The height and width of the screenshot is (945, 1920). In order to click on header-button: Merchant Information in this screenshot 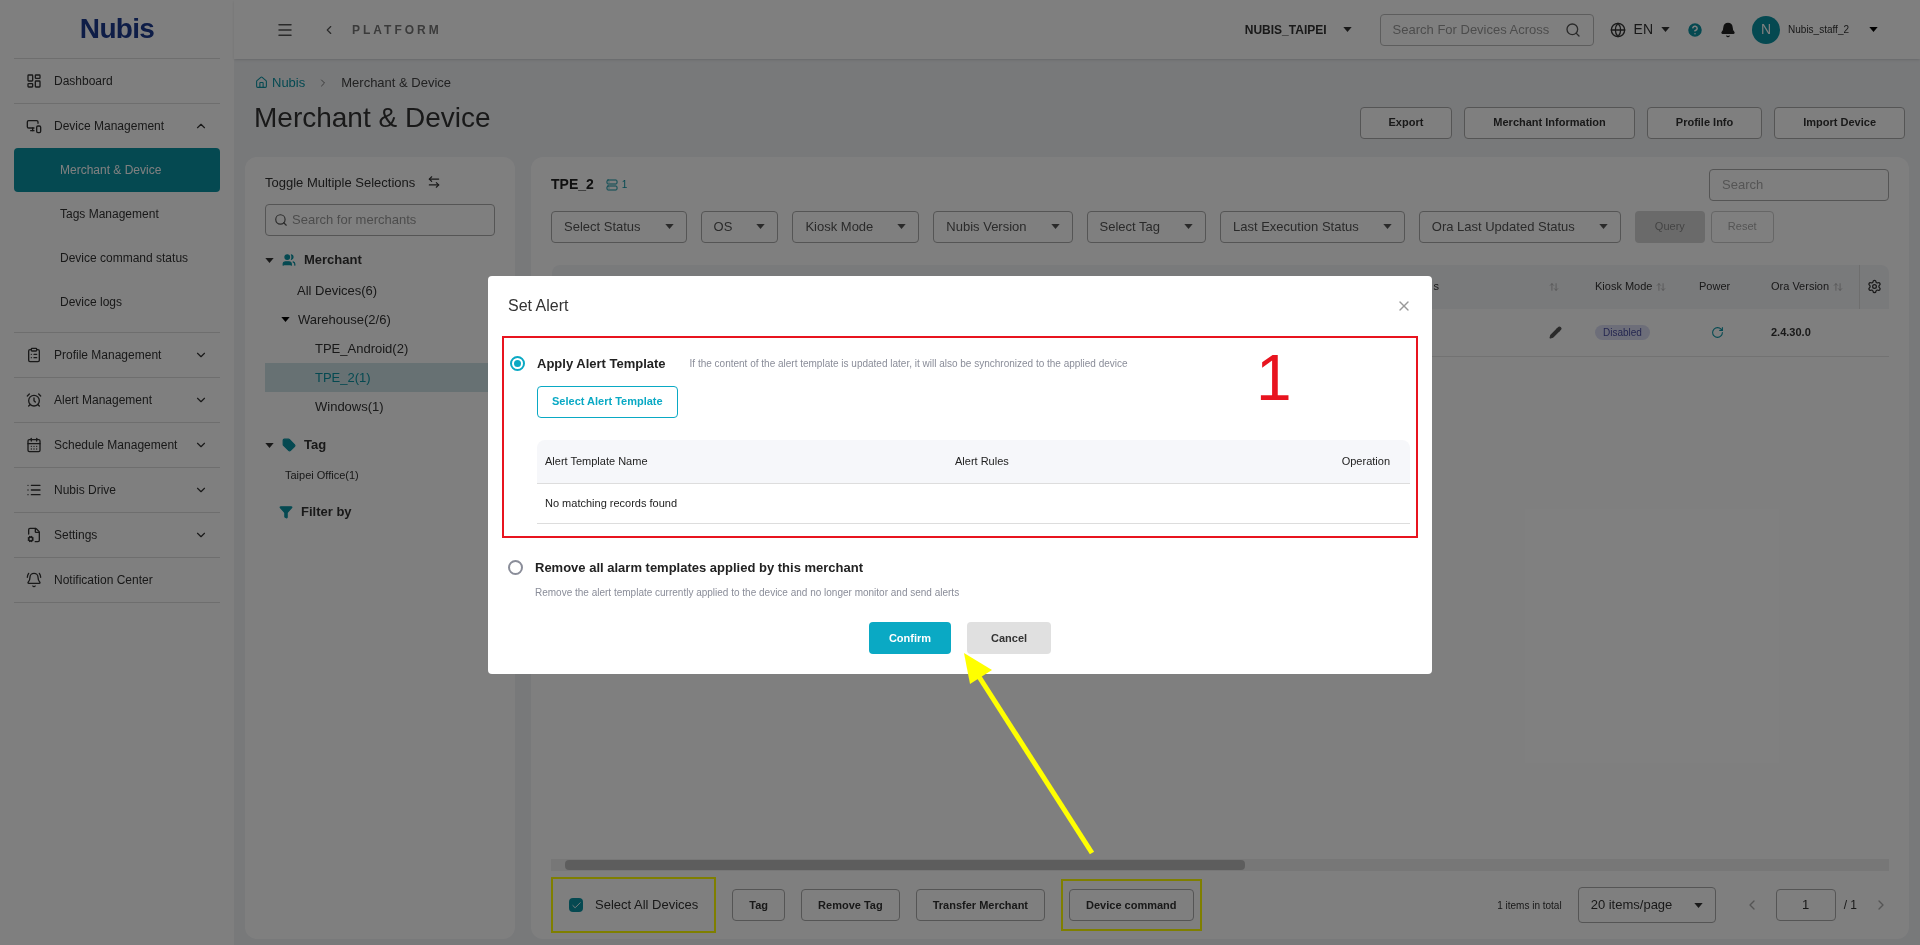, I will do `click(1549, 122)`.